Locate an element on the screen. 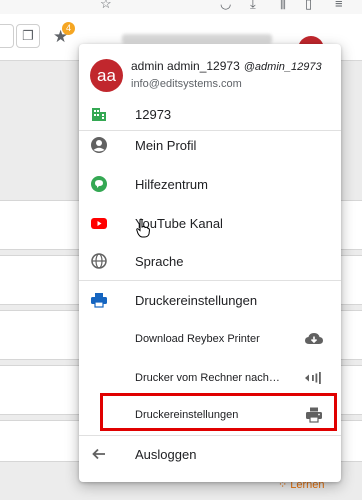  copy-icon: ❐ is located at coordinates (28, 36).